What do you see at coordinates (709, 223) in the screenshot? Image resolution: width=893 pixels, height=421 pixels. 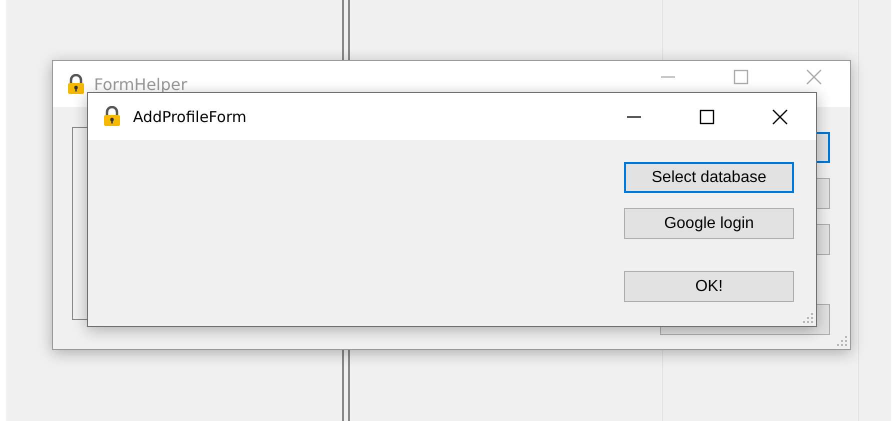 I see `dialog-button: Google login` at bounding box center [709, 223].